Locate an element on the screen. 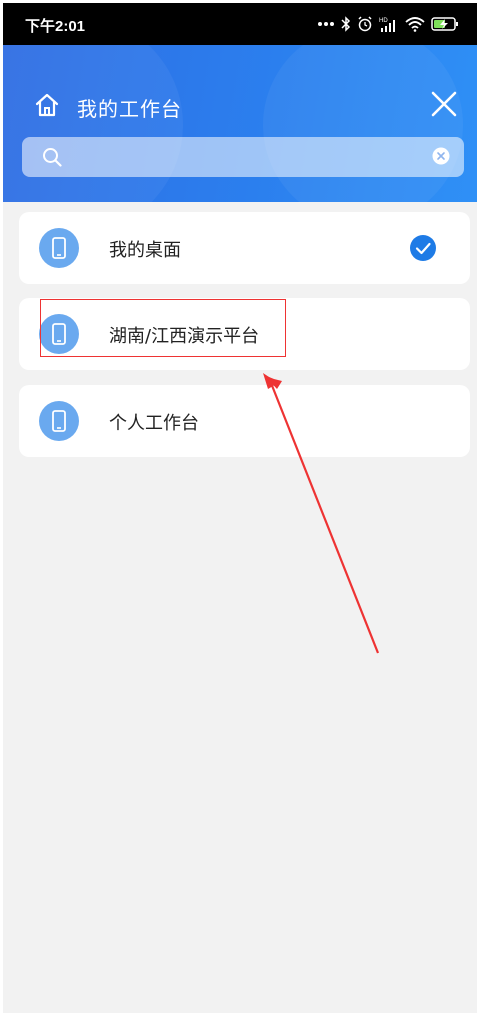  more-dots-icon is located at coordinates (326, 24).